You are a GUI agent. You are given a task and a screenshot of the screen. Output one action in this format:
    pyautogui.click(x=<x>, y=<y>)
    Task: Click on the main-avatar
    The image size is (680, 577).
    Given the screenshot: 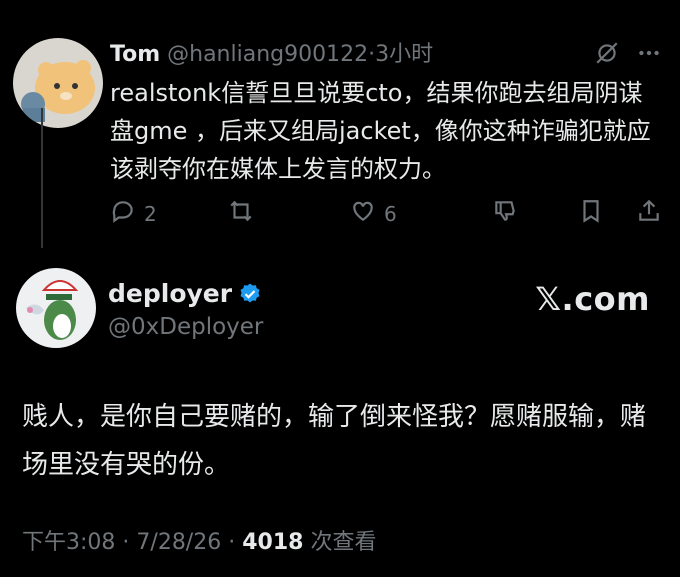 What is the action you would take?
    pyautogui.click(x=56, y=308)
    